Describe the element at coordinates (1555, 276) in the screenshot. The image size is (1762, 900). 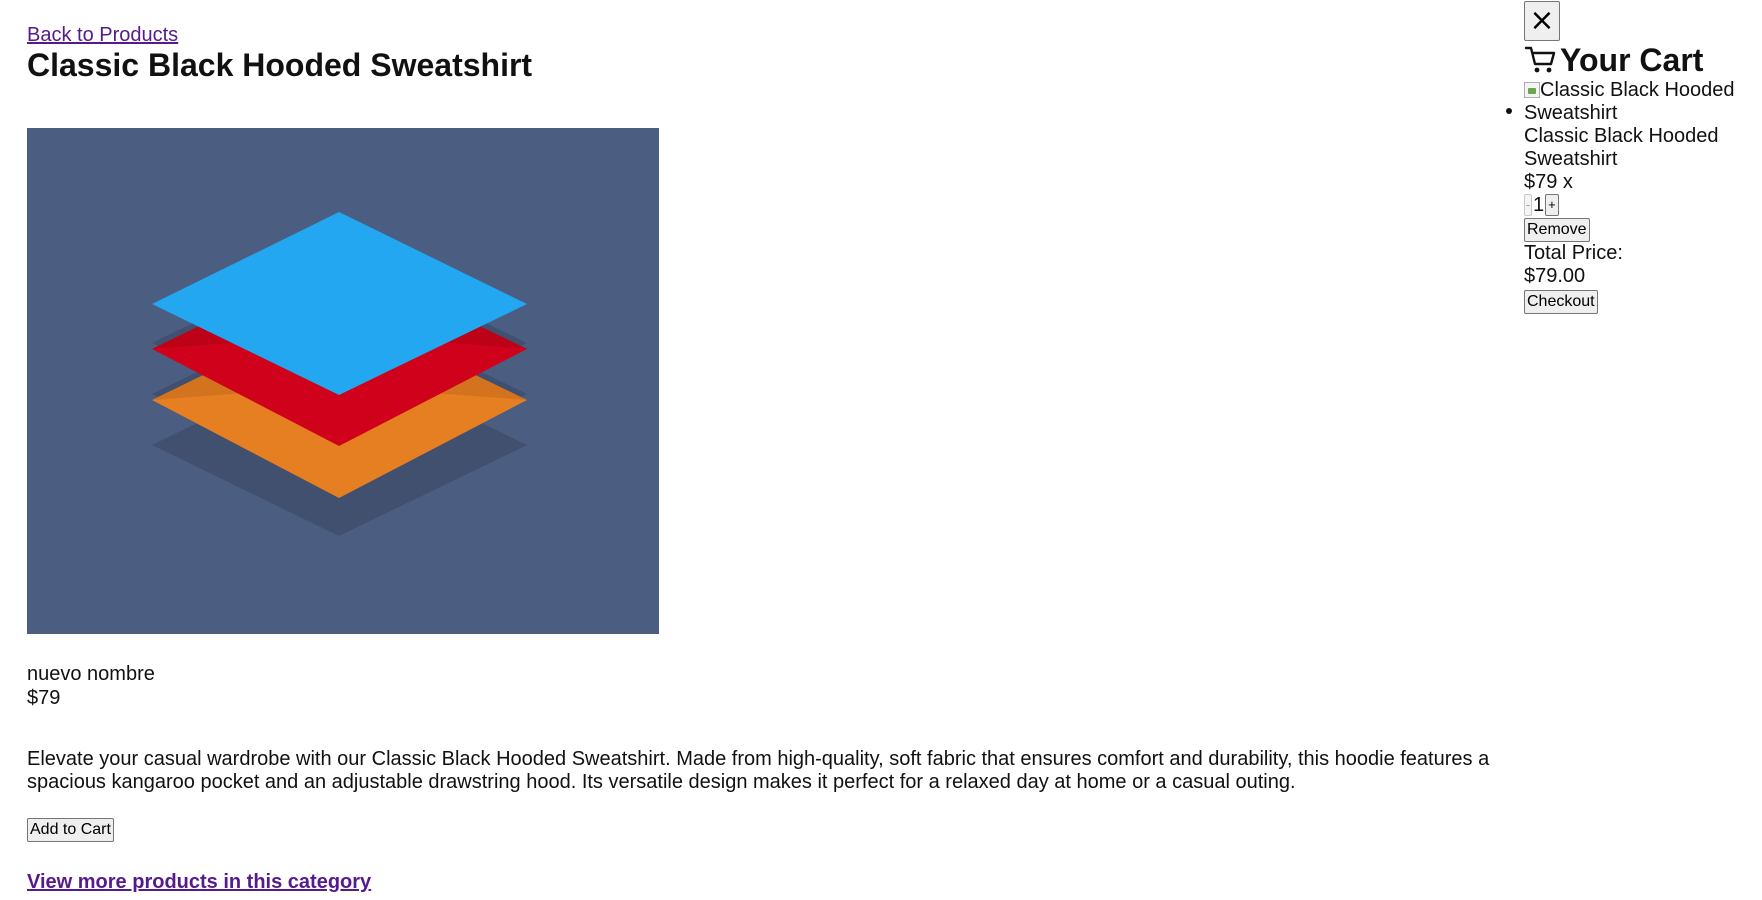
I see `total-price-value: $79.00` at that location.